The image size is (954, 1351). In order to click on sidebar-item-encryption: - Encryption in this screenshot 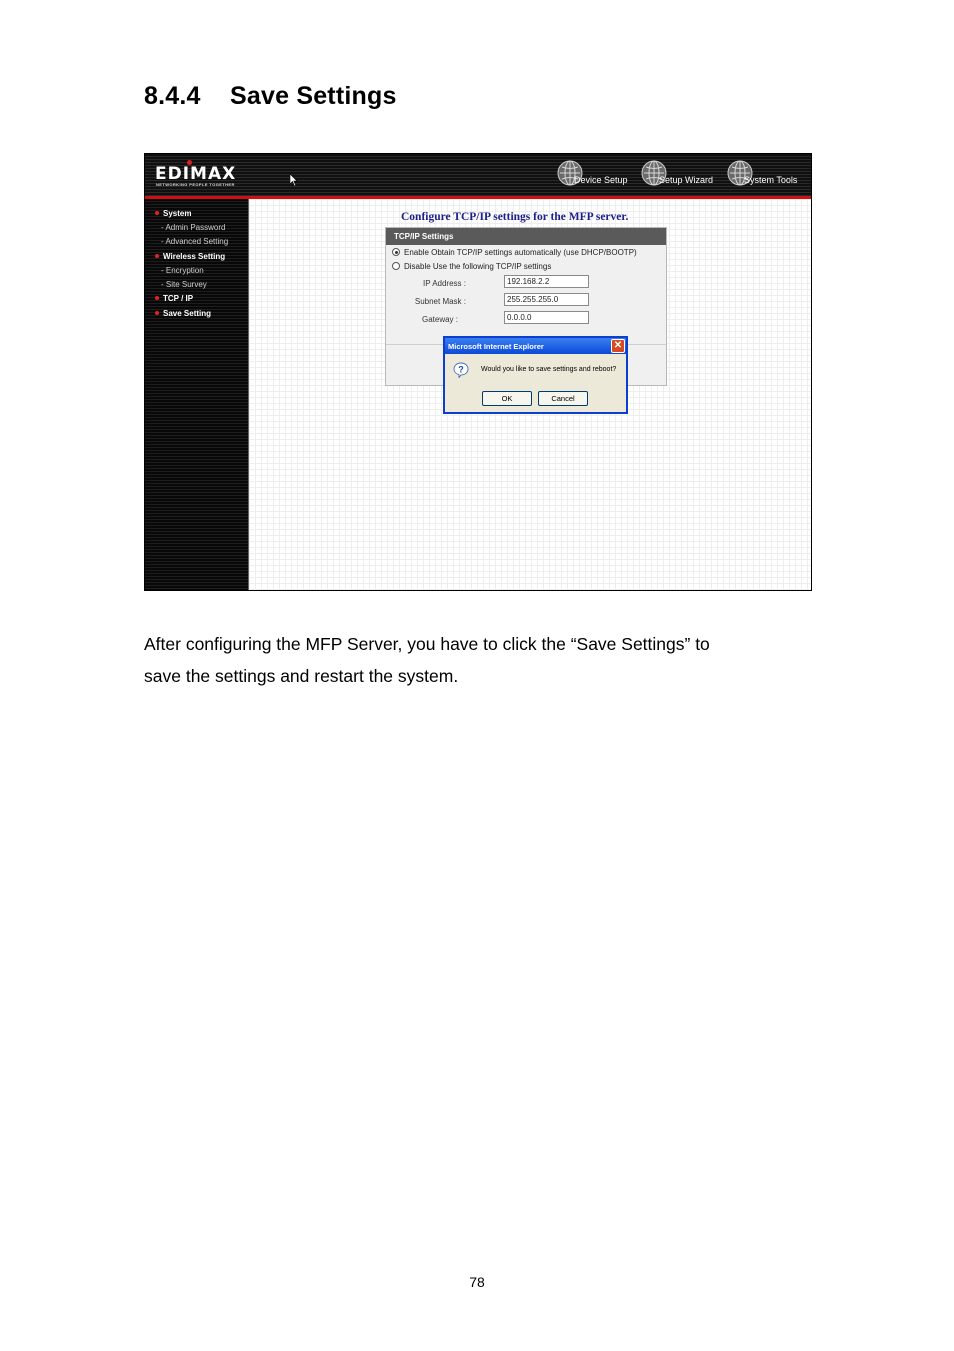, I will do `click(182, 271)`.